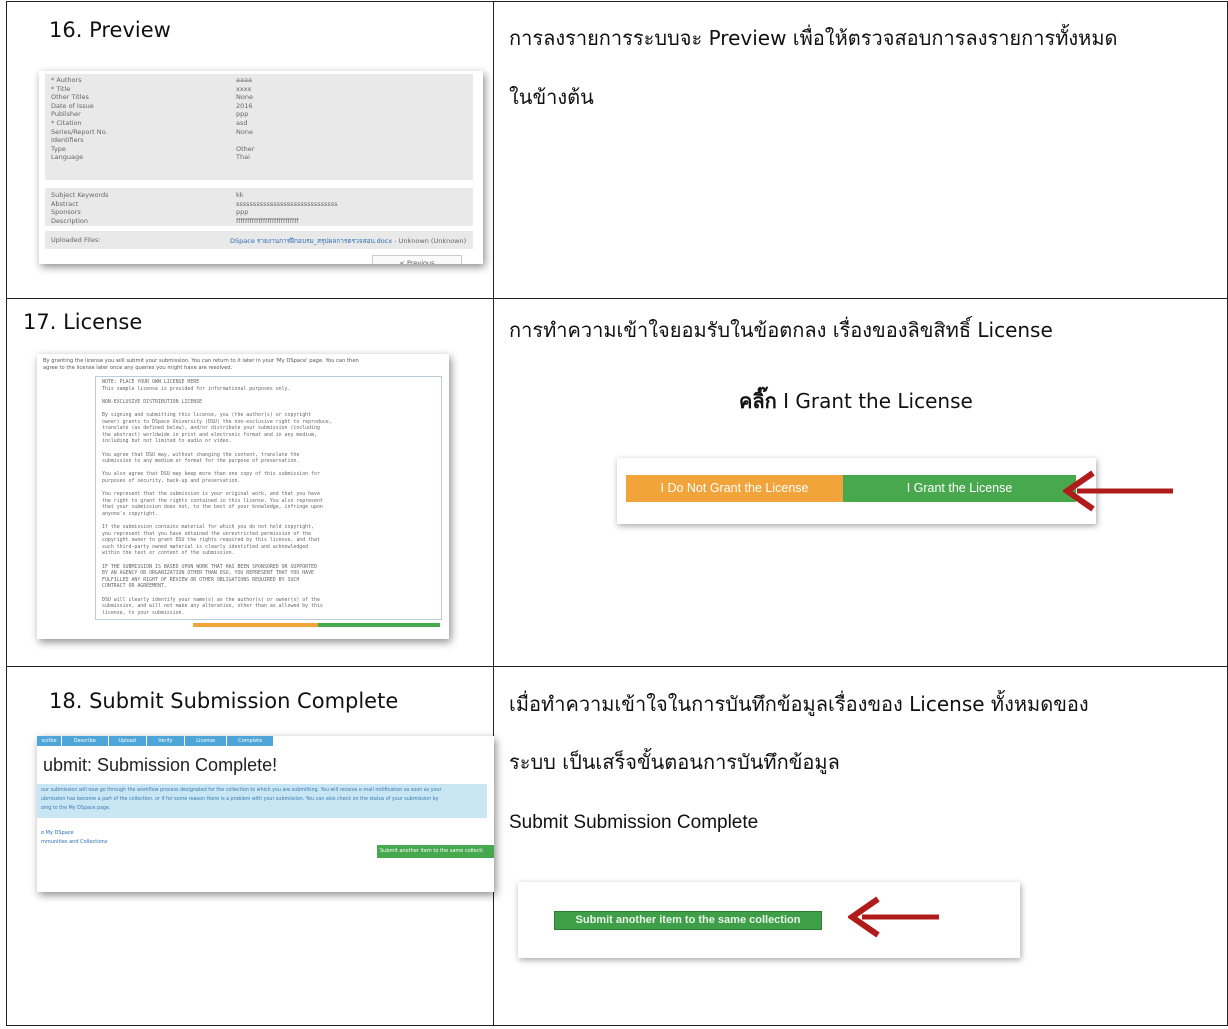 Image resolution: width=1228 pixels, height=1029 pixels. I want to click on license-green-strip, so click(379, 625).